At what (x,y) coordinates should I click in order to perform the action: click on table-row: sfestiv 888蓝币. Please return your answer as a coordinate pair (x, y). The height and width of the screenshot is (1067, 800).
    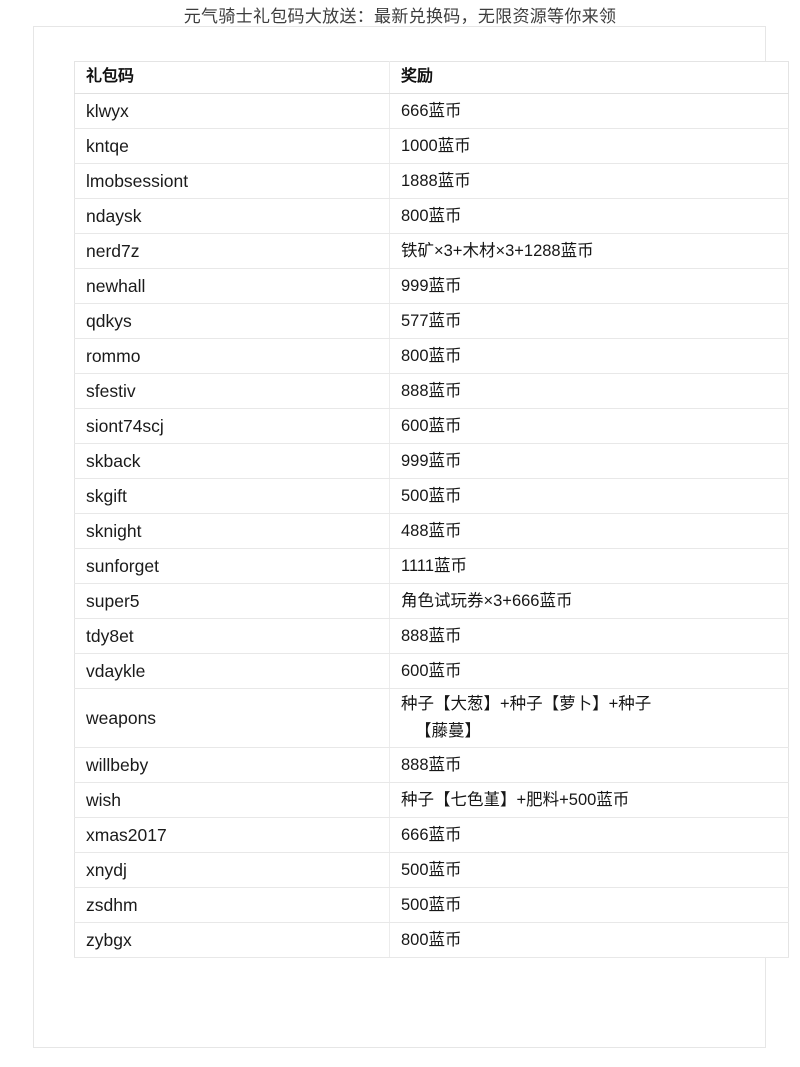
    Looking at the image, I should click on (431, 391).